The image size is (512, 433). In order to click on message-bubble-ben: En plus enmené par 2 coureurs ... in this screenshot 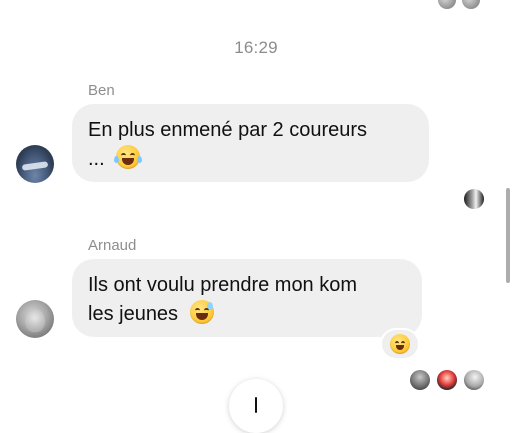, I will do `click(250, 143)`.